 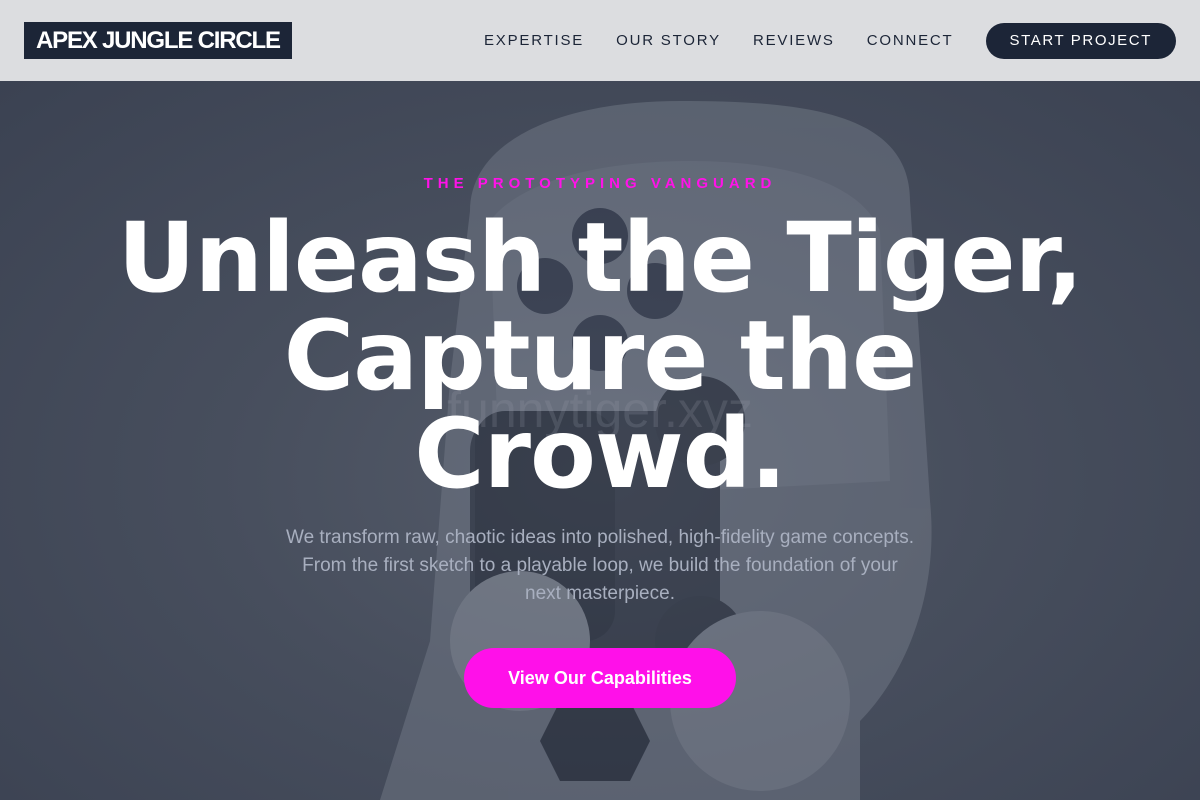 I want to click on start-project-button: START PROJECT, so click(x=1080, y=40).